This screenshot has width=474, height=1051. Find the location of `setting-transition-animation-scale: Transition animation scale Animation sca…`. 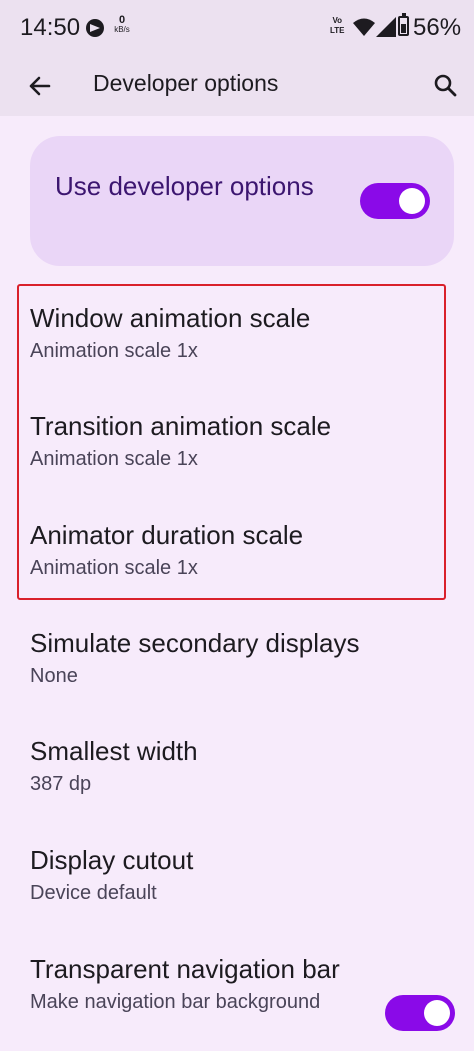

setting-transition-animation-scale: Transition animation scale Animation sca… is located at coordinates (240, 441).